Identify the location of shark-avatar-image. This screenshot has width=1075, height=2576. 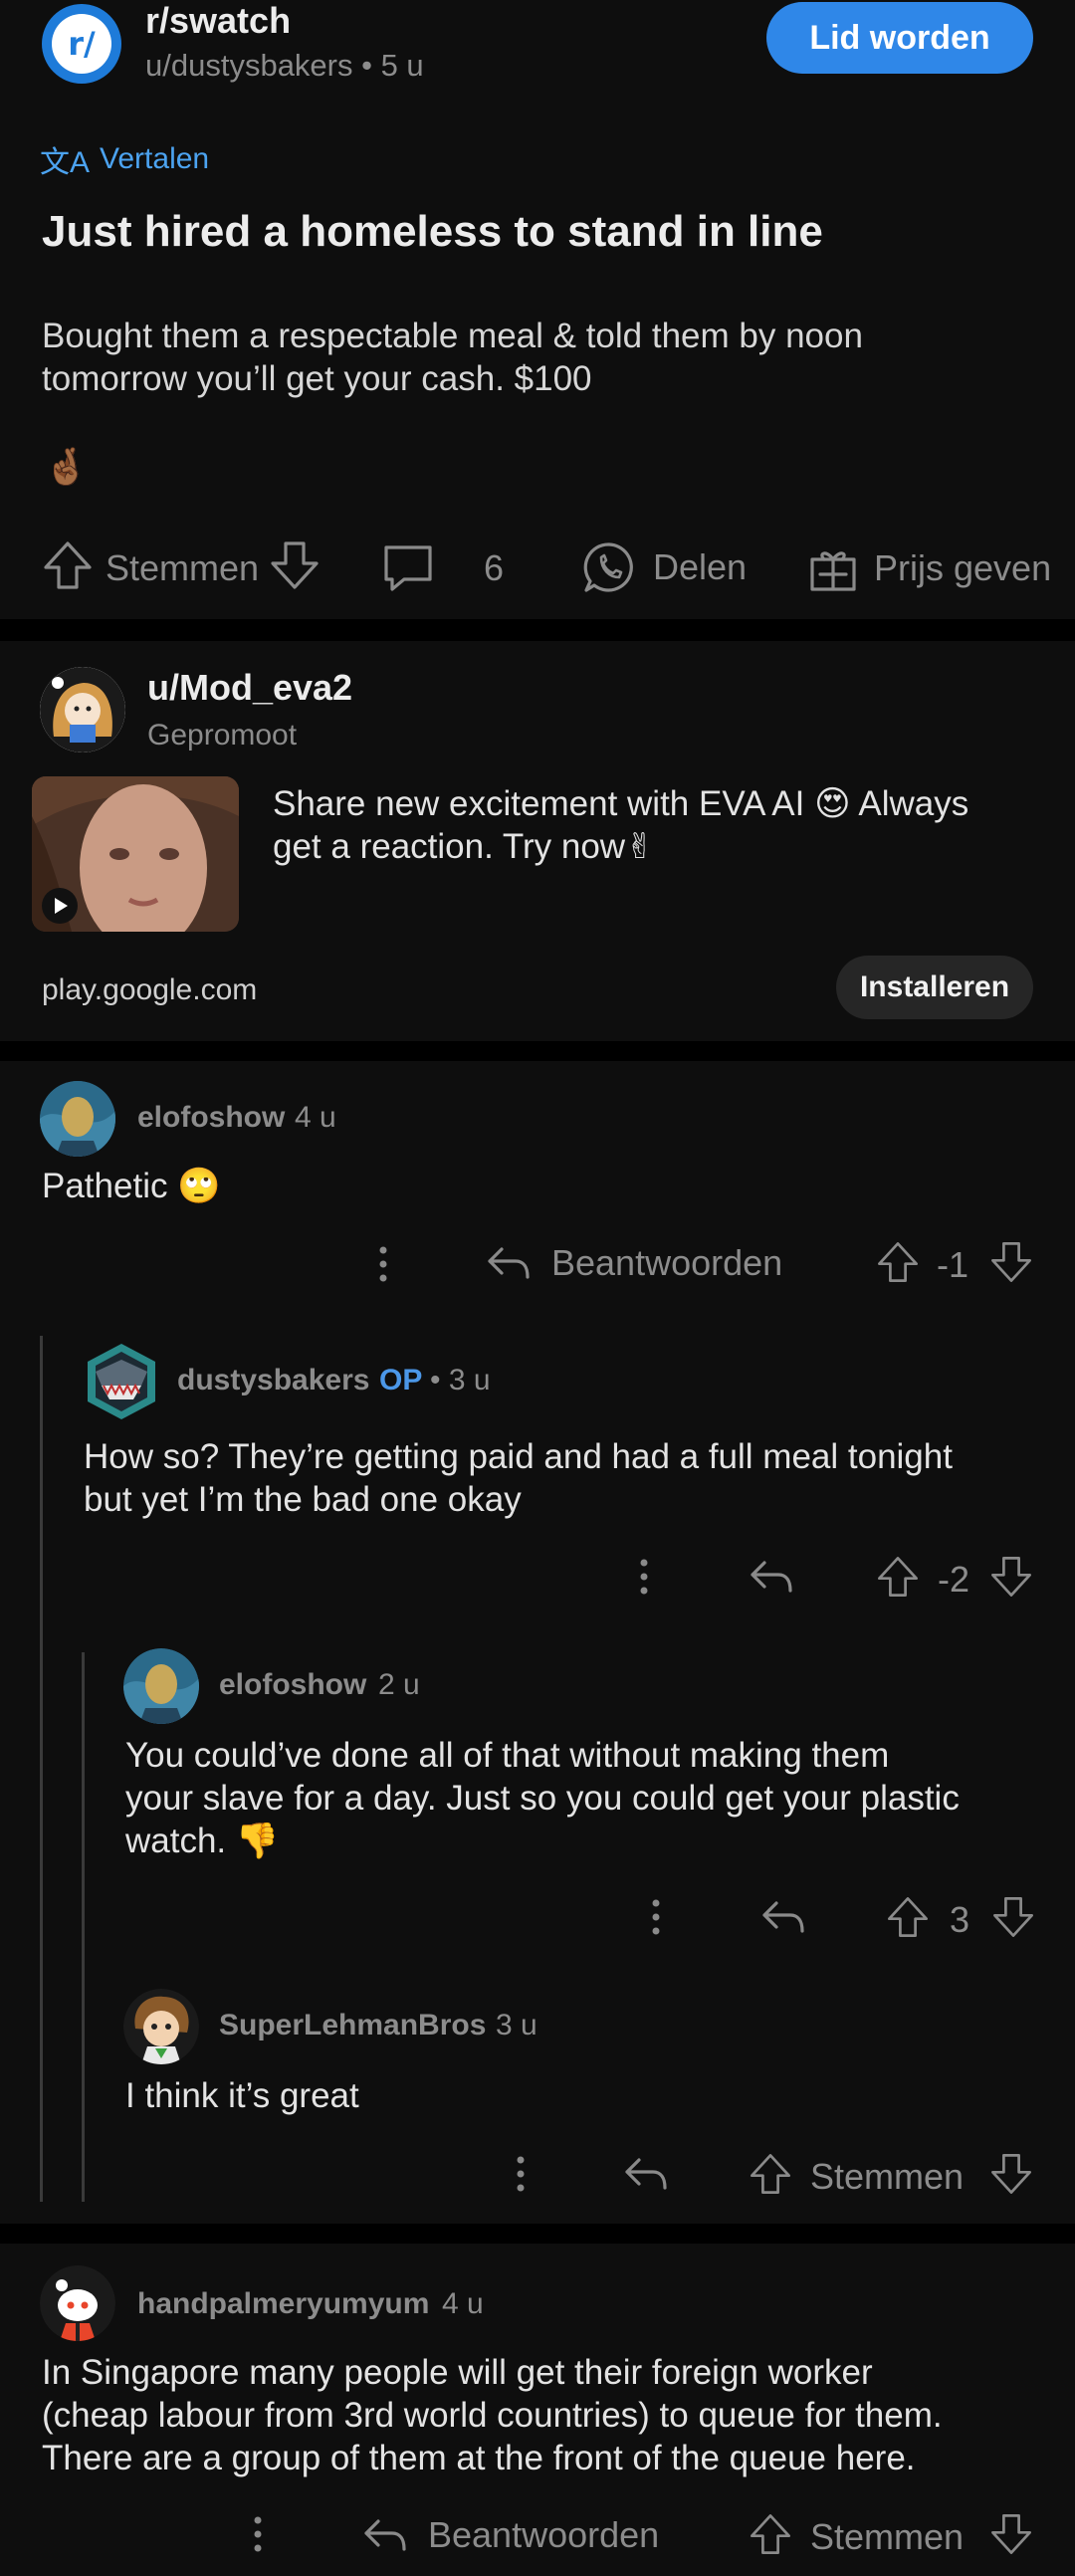
(122, 1381).